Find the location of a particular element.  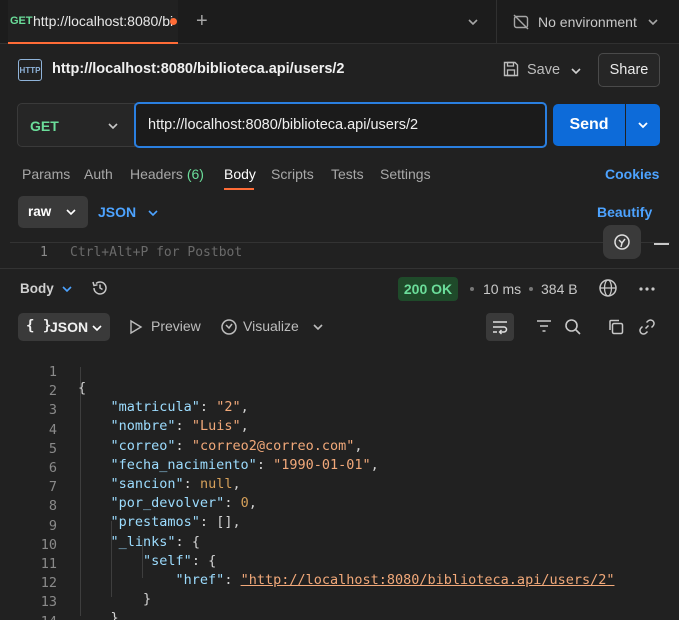

send-button: Send is located at coordinates (589, 125).